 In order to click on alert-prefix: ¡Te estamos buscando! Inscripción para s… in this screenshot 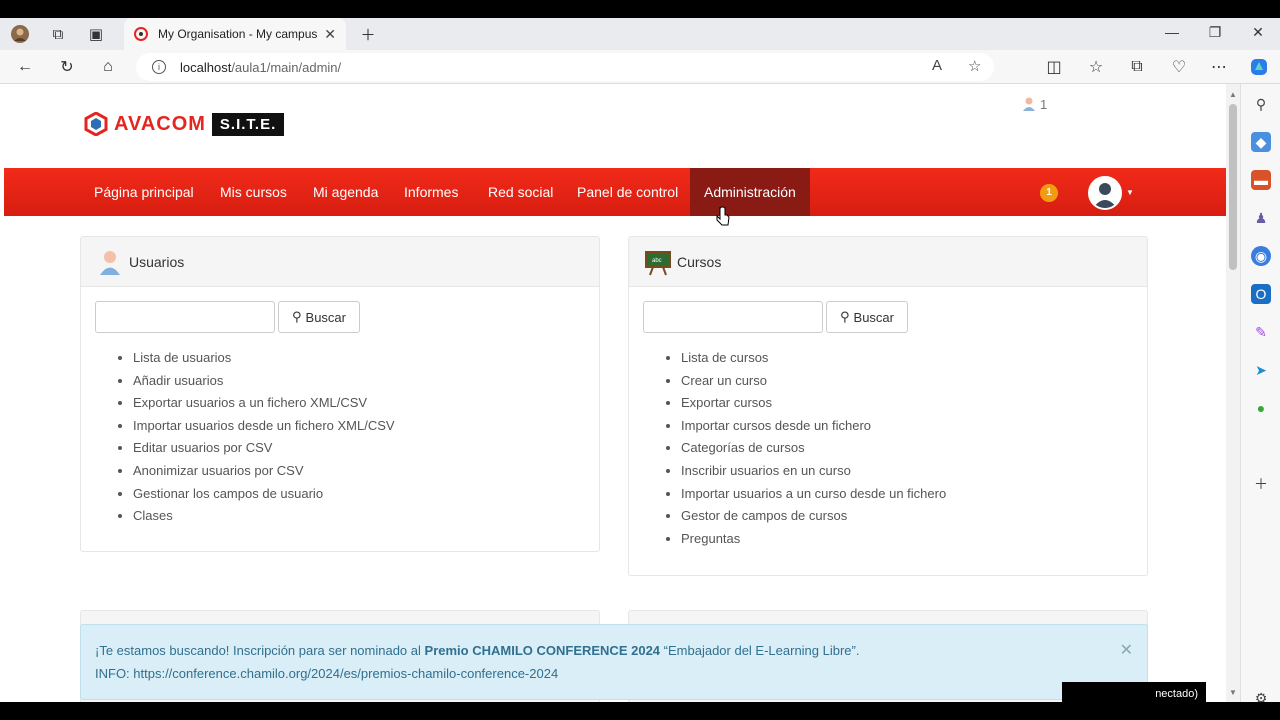, I will do `click(258, 650)`.